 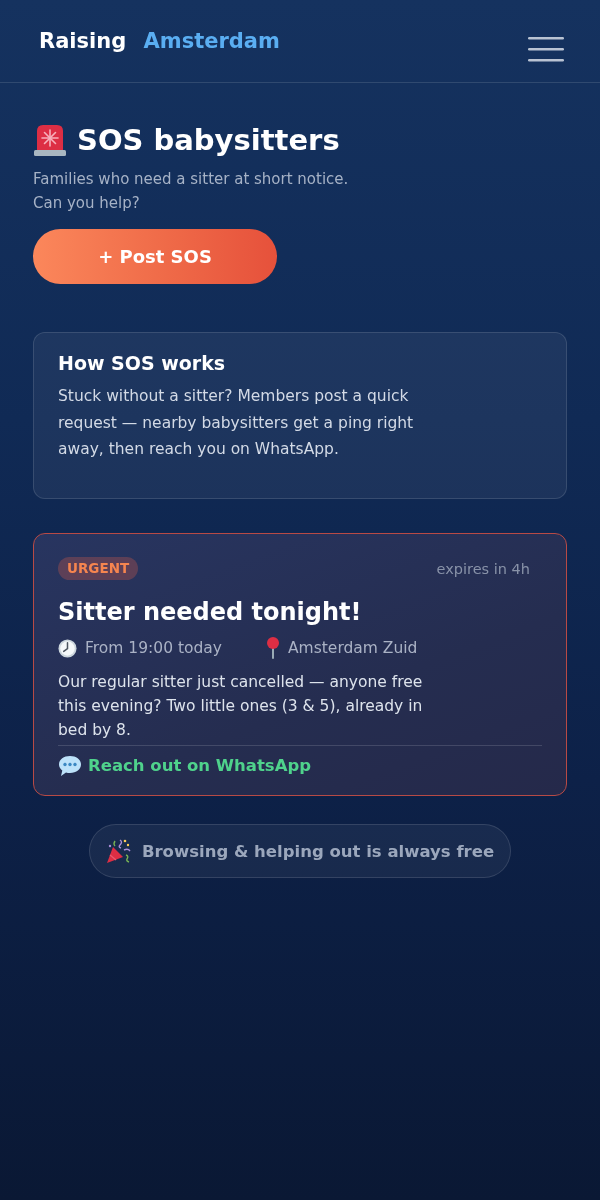 What do you see at coordinates (208, 140) in the screenshot?
I see `page-title: SOS babysitters` at bounding box center [208, 140].